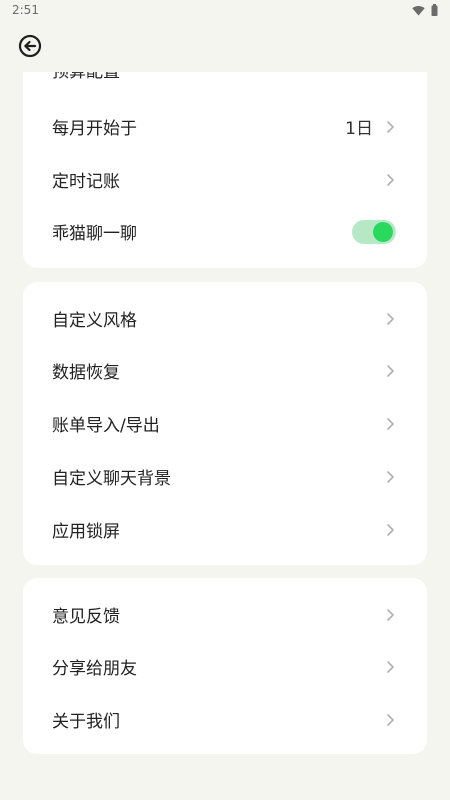 This screenshot has height=800, width=450. What do you see at coordinates (225, 318) in the screenshot?
I see `setting-row-custom-style: 自定义风格` at bounding box center [225, 318].